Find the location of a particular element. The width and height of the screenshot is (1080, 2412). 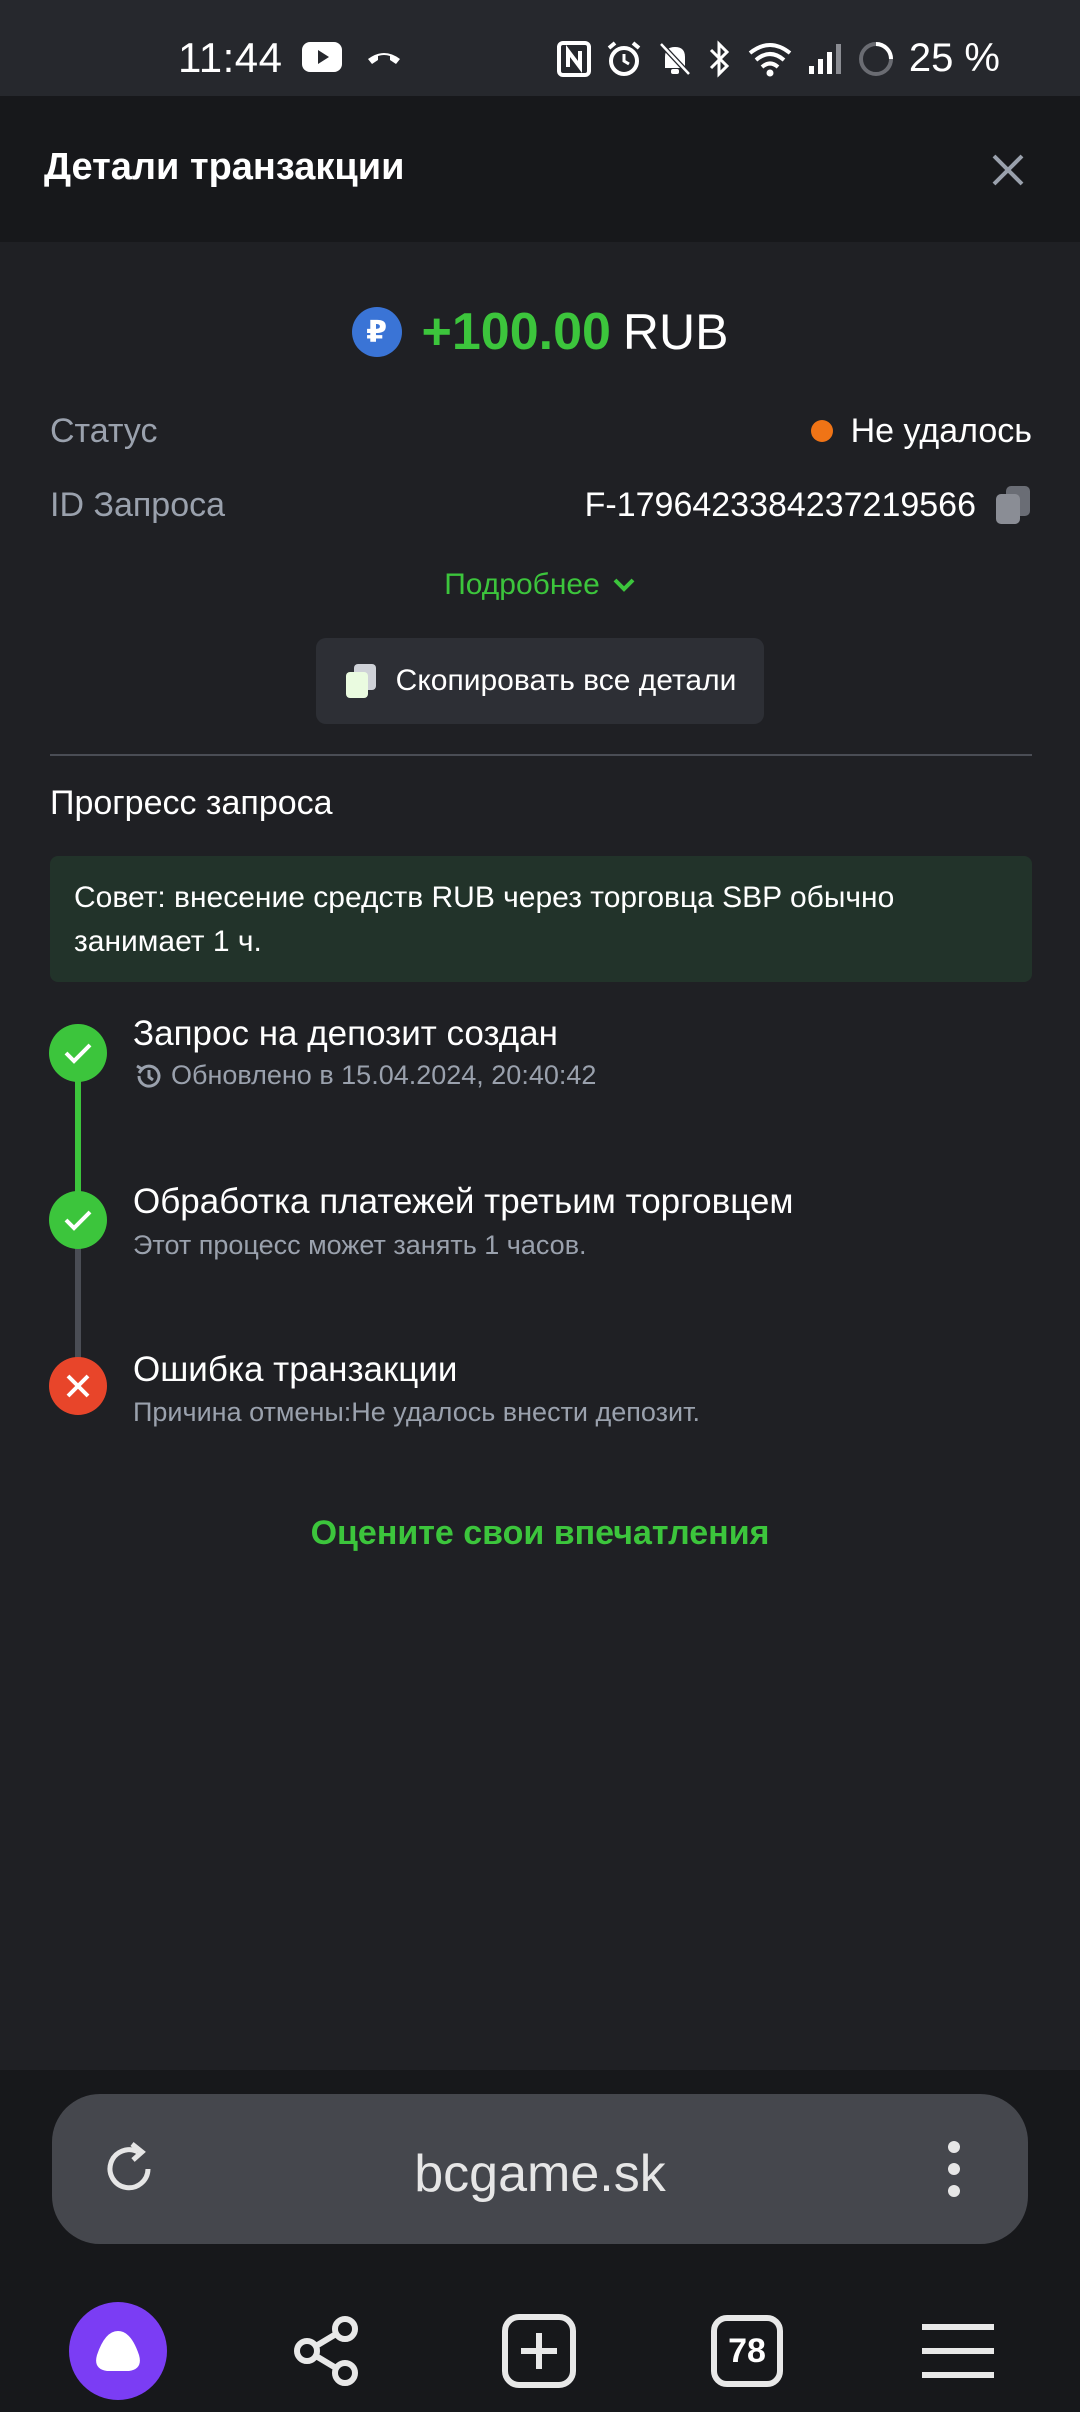

request-id-label: ID Запроса is located at coordinates (138, 504).